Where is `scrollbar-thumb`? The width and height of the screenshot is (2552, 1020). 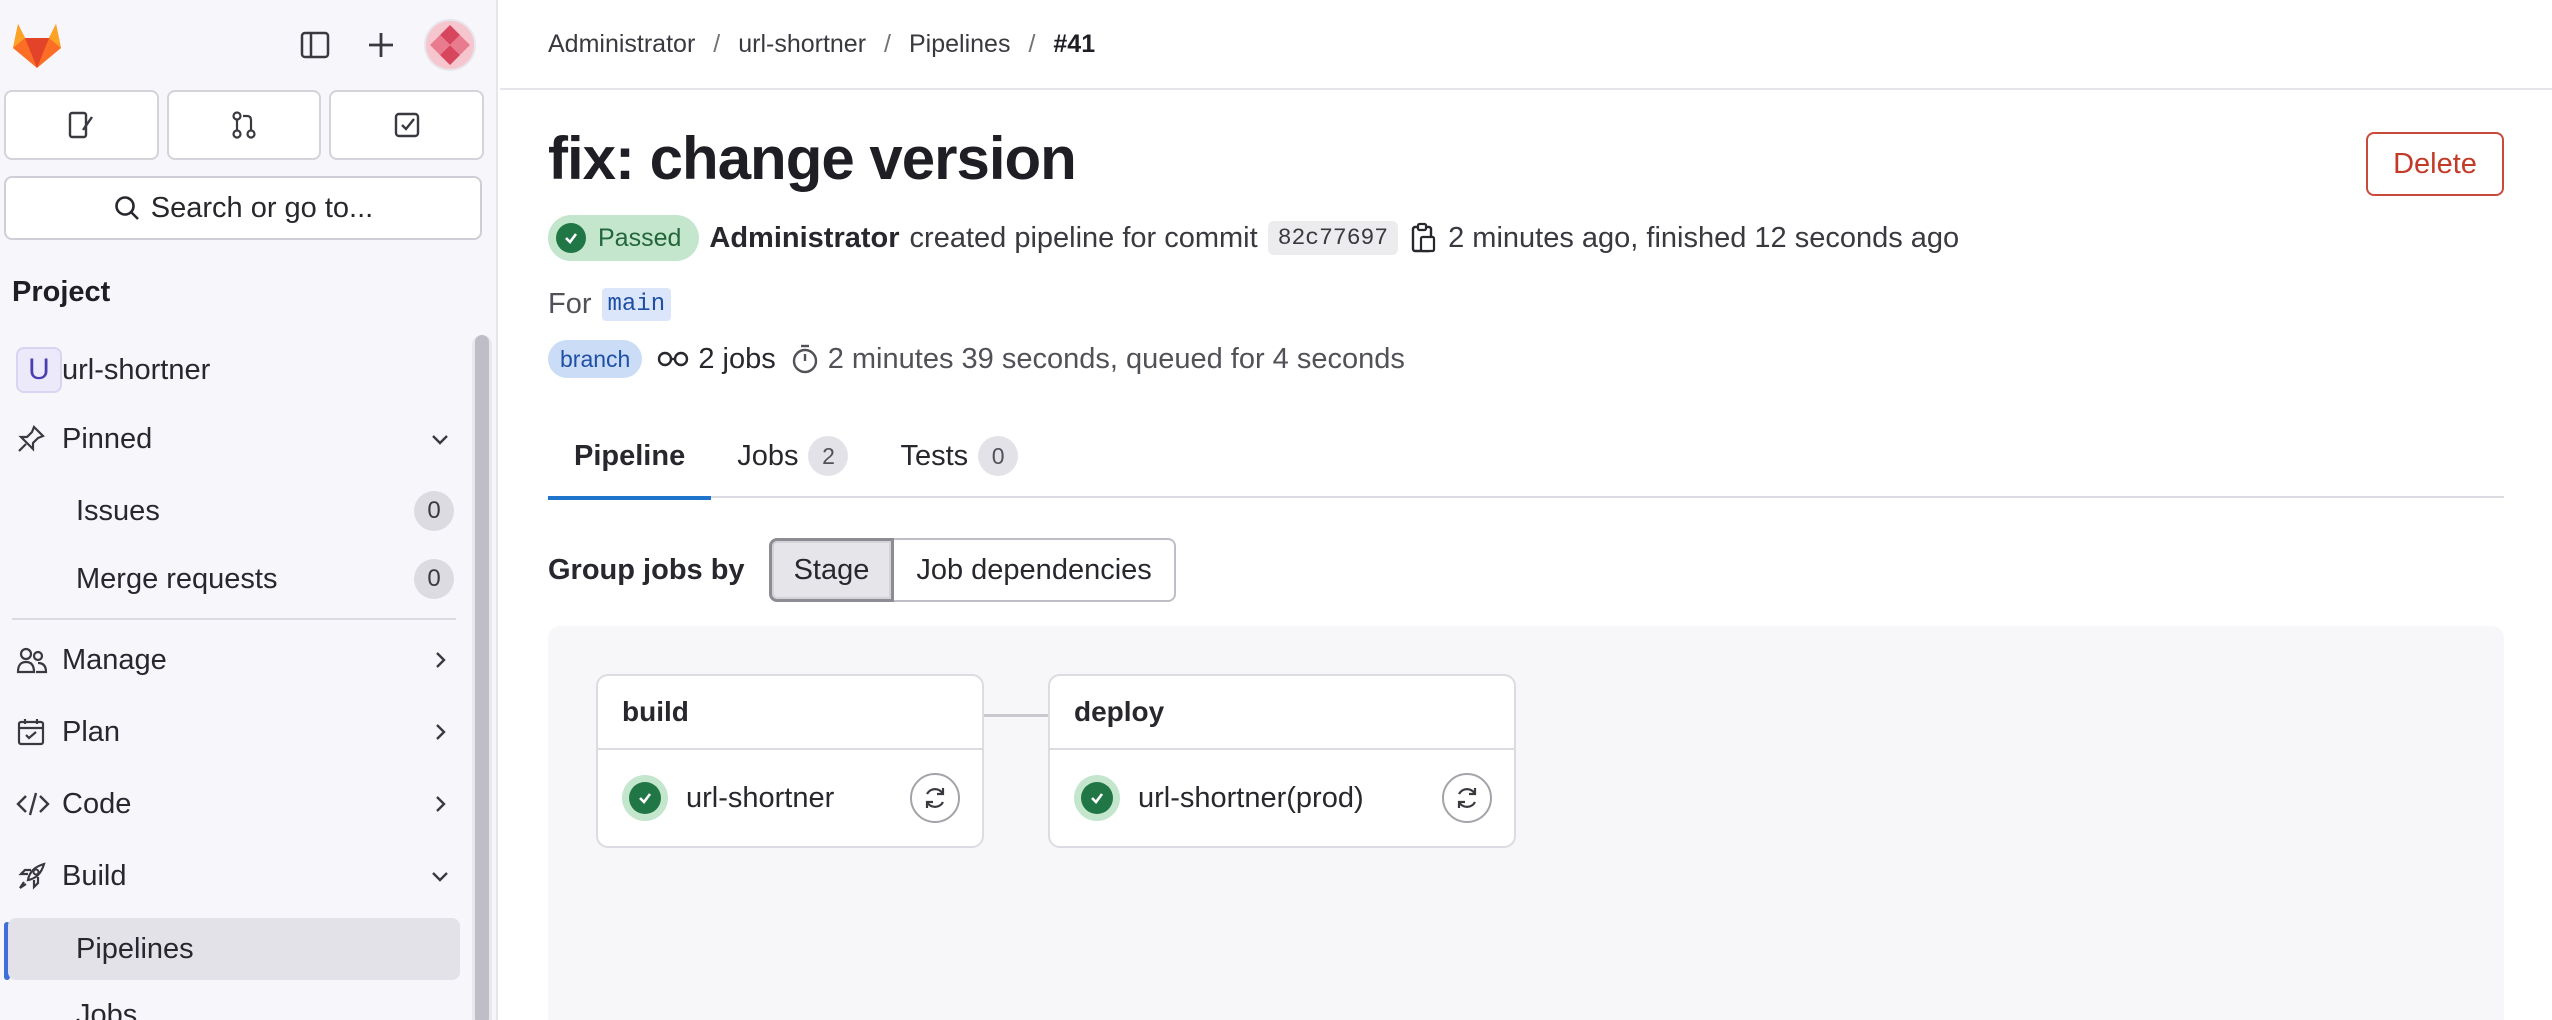
scrollbar-thumb is located at coordinates (482, 677).